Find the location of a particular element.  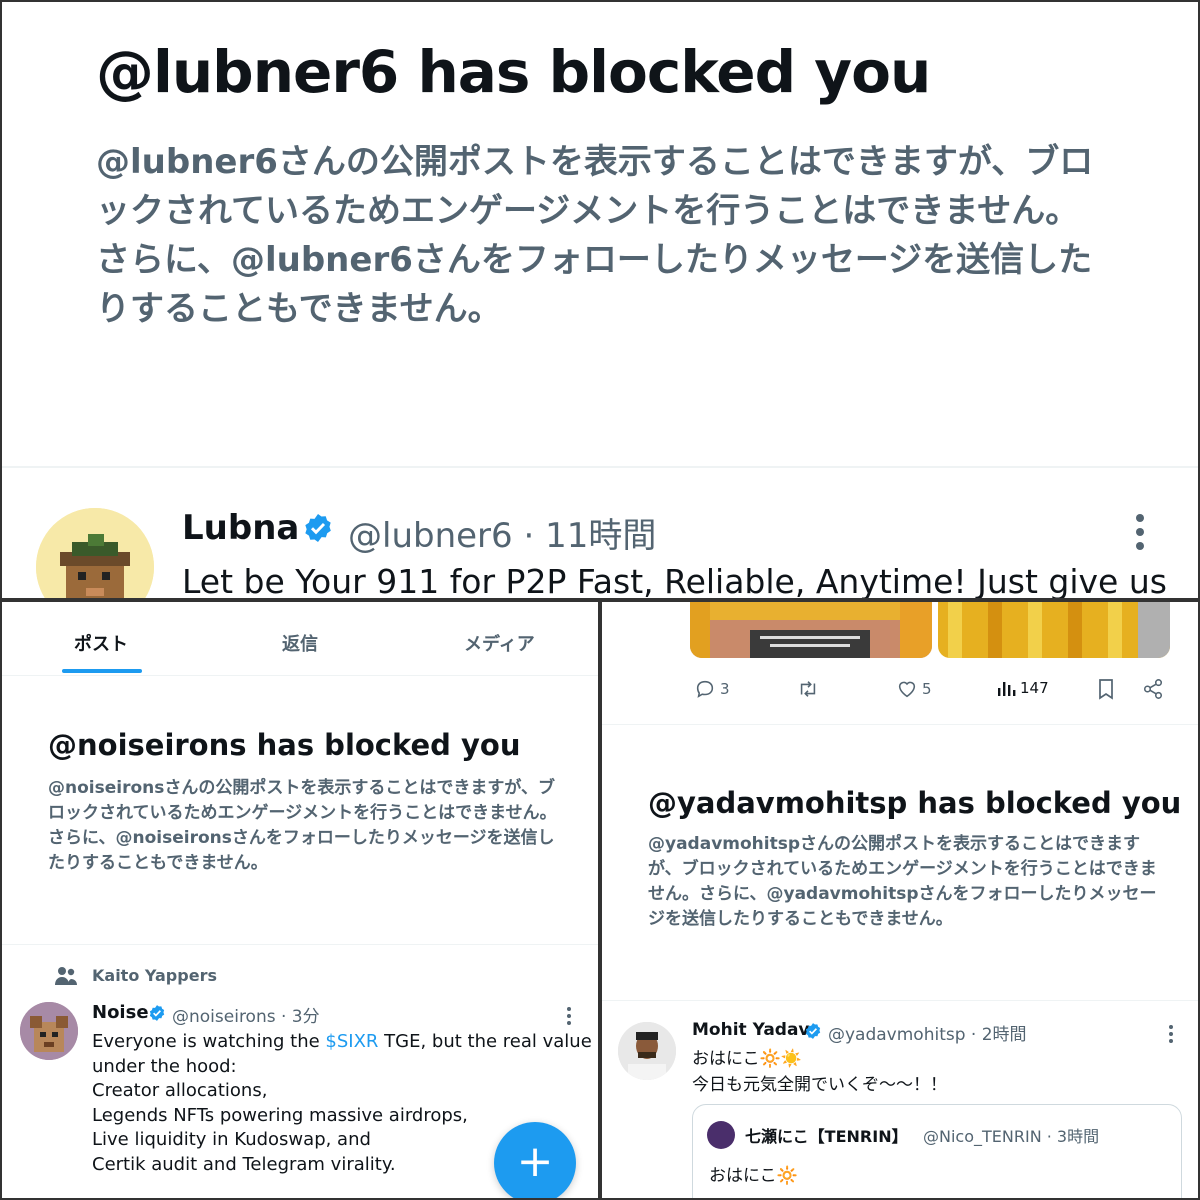

active-tab-indicator is located at coordinates (102, 671).